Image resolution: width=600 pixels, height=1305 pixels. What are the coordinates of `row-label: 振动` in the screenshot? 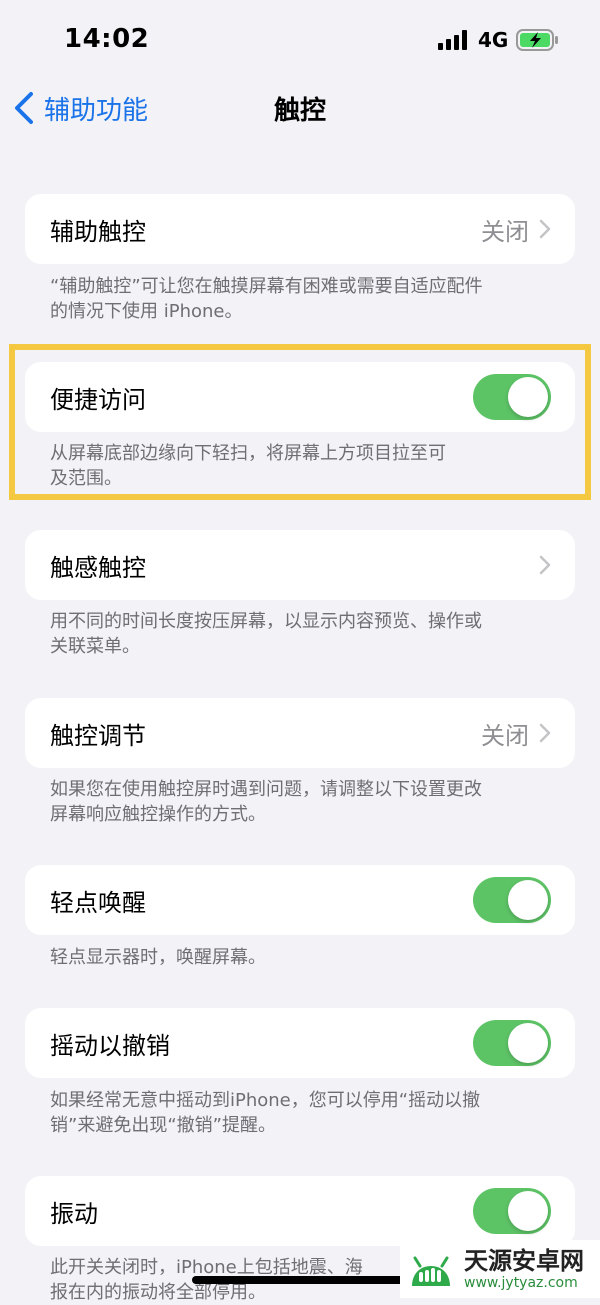 It's located at (74, 1213).